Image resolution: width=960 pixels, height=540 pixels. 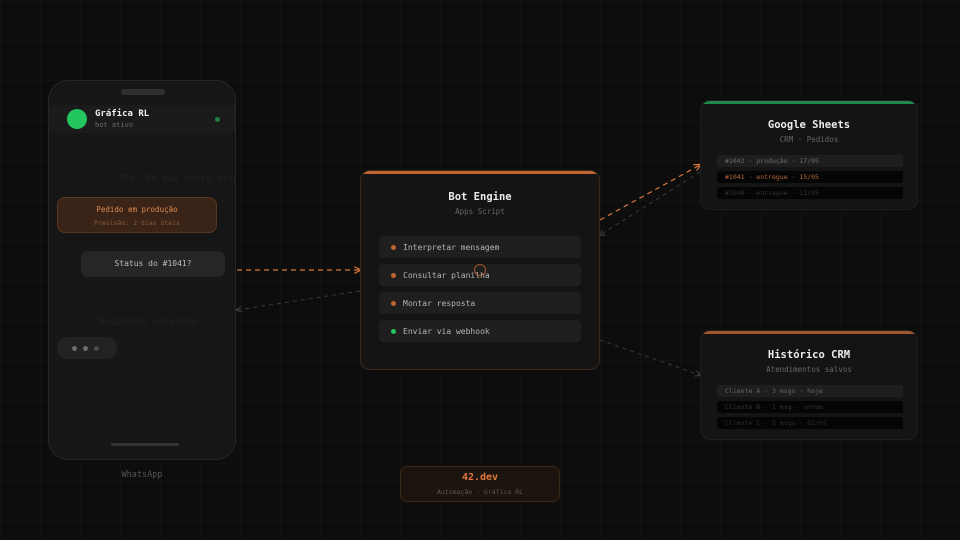 What do you see at coordinates (177, 179) in the screenshot?
I see `faded-message-top: Olá! Em que posso ajudar?` at bounding box center [177, 179].